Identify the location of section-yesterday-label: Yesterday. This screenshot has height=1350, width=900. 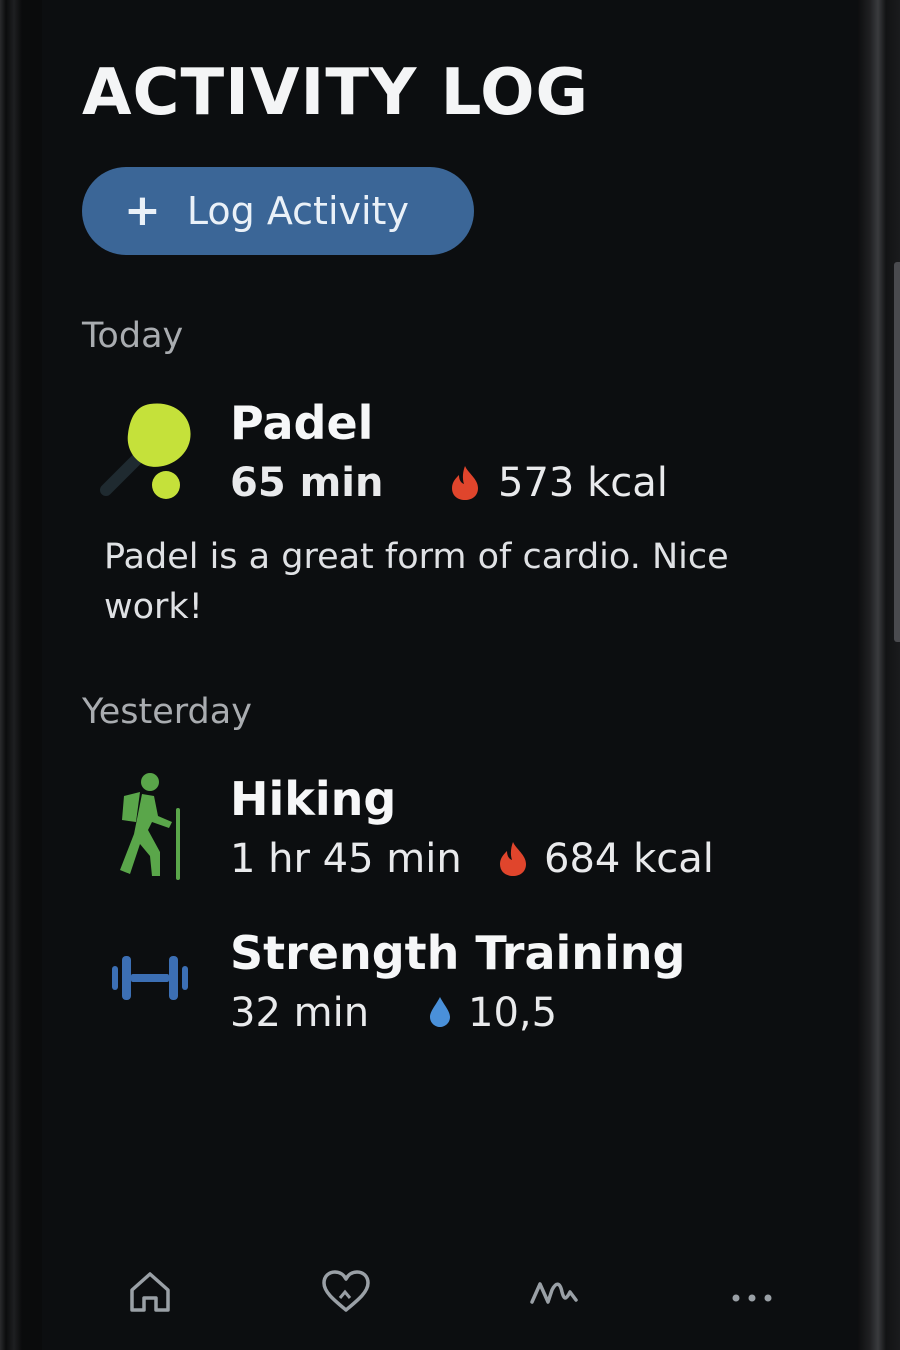
(167, 712).